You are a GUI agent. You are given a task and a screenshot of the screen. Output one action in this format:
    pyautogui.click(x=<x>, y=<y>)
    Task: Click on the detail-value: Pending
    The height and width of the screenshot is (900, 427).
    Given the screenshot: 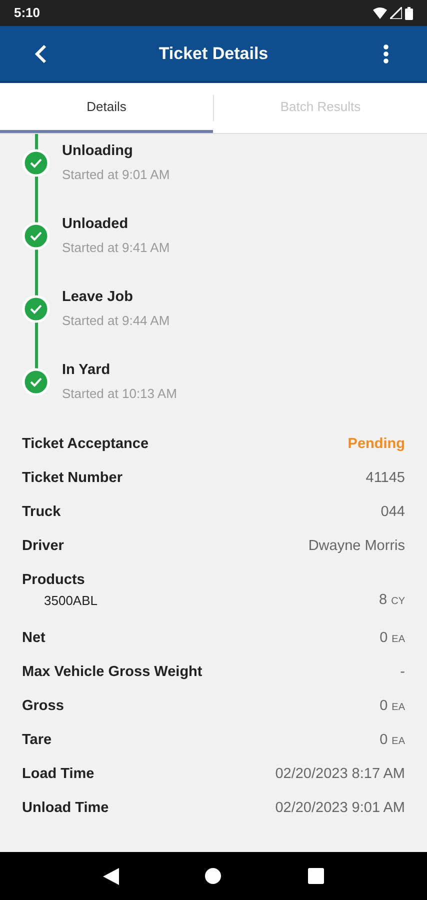 What is the action you would take?
    pyautogui.click(x=376, y=444)
    